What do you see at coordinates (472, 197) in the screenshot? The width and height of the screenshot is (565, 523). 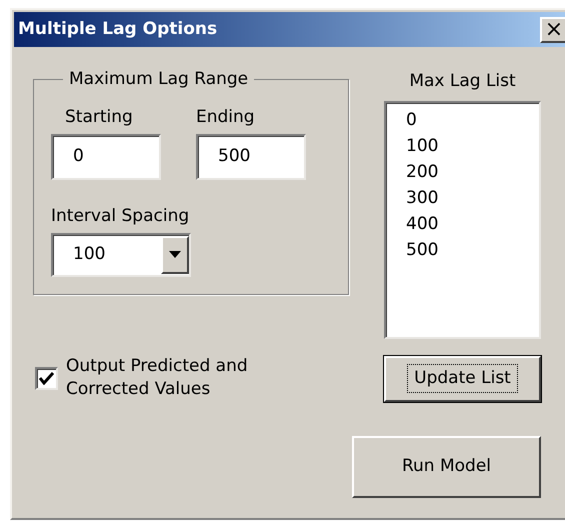 I see `list-item: 300` at bounding box center [472, 197].